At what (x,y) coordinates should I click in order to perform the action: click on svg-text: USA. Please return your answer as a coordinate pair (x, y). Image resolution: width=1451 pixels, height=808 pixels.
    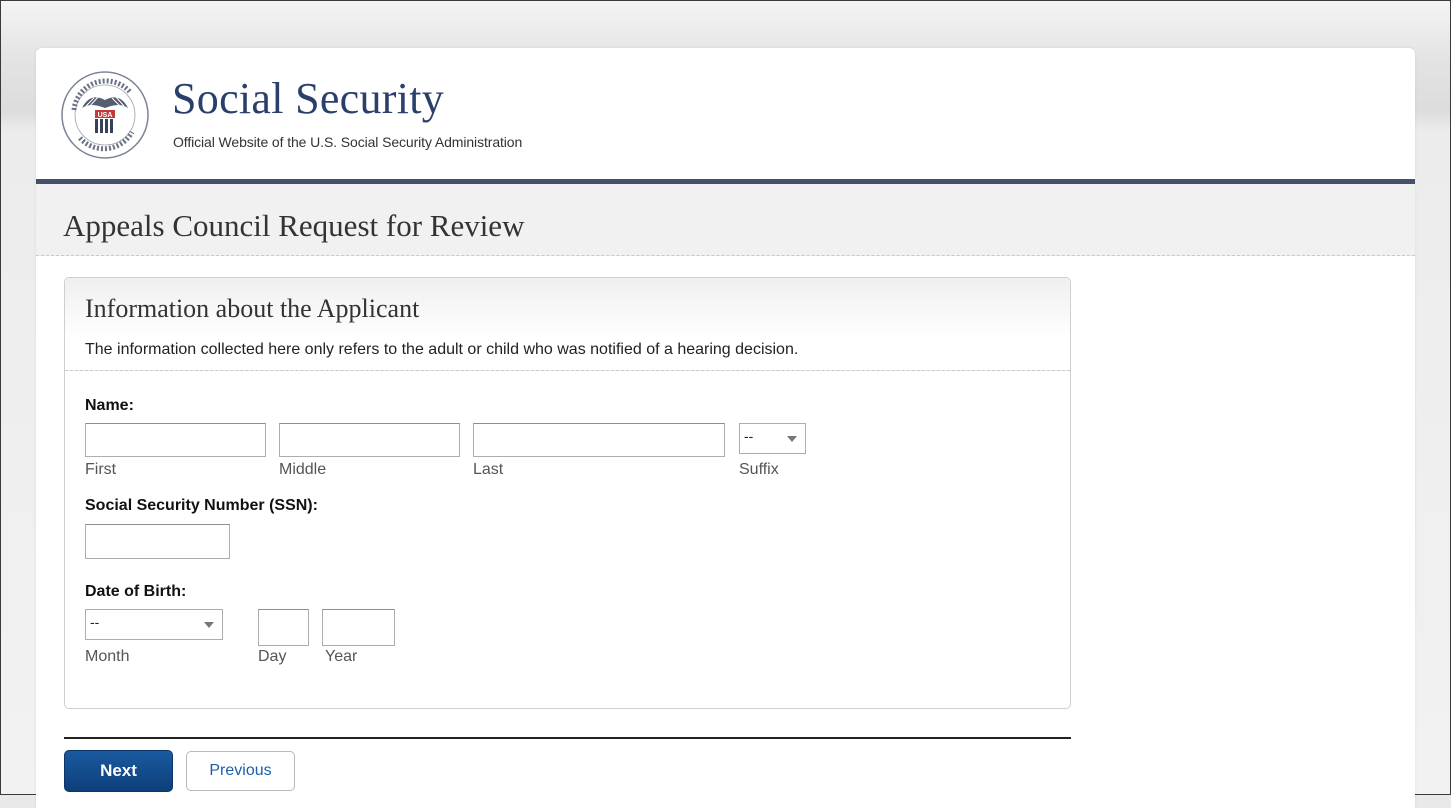
    Looking at the image, I should click on (105, 115).